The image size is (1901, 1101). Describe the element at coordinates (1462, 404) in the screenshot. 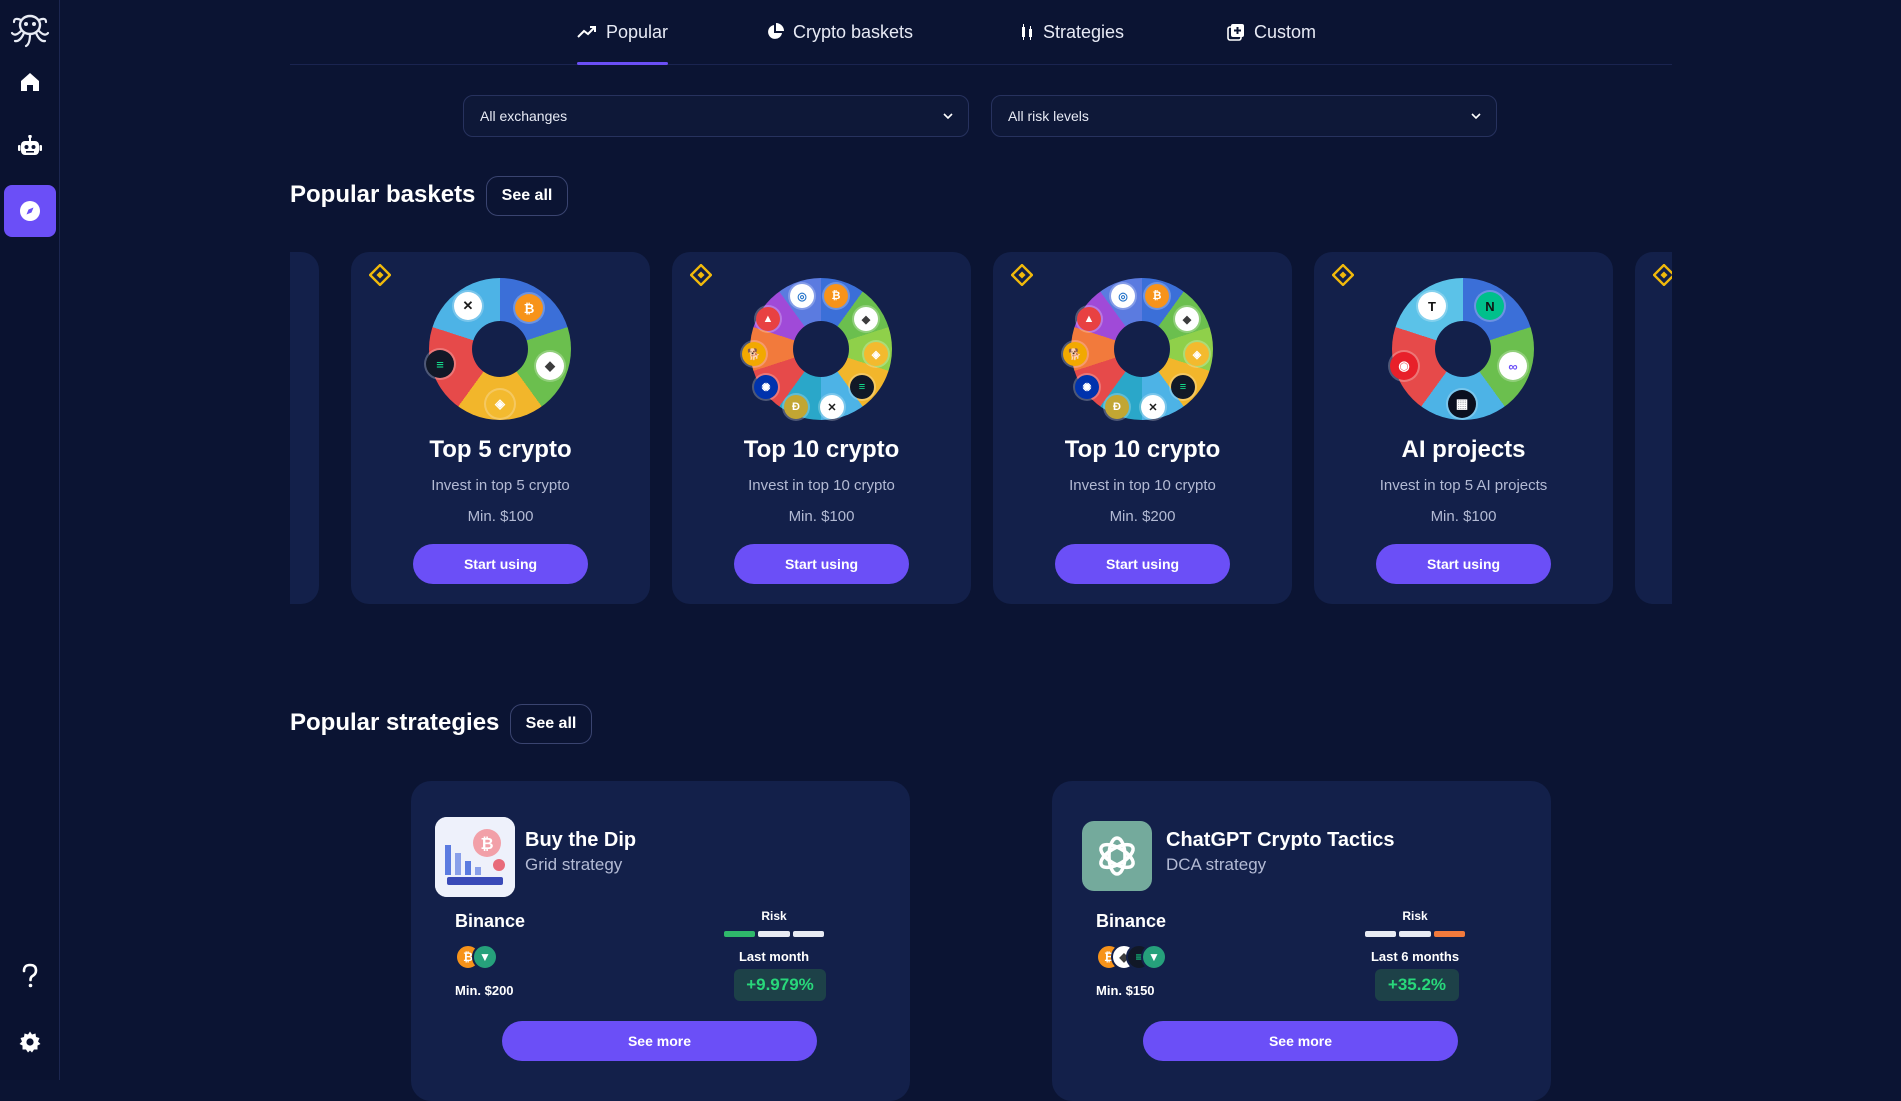

I see `render-icon: ▦` at that location.